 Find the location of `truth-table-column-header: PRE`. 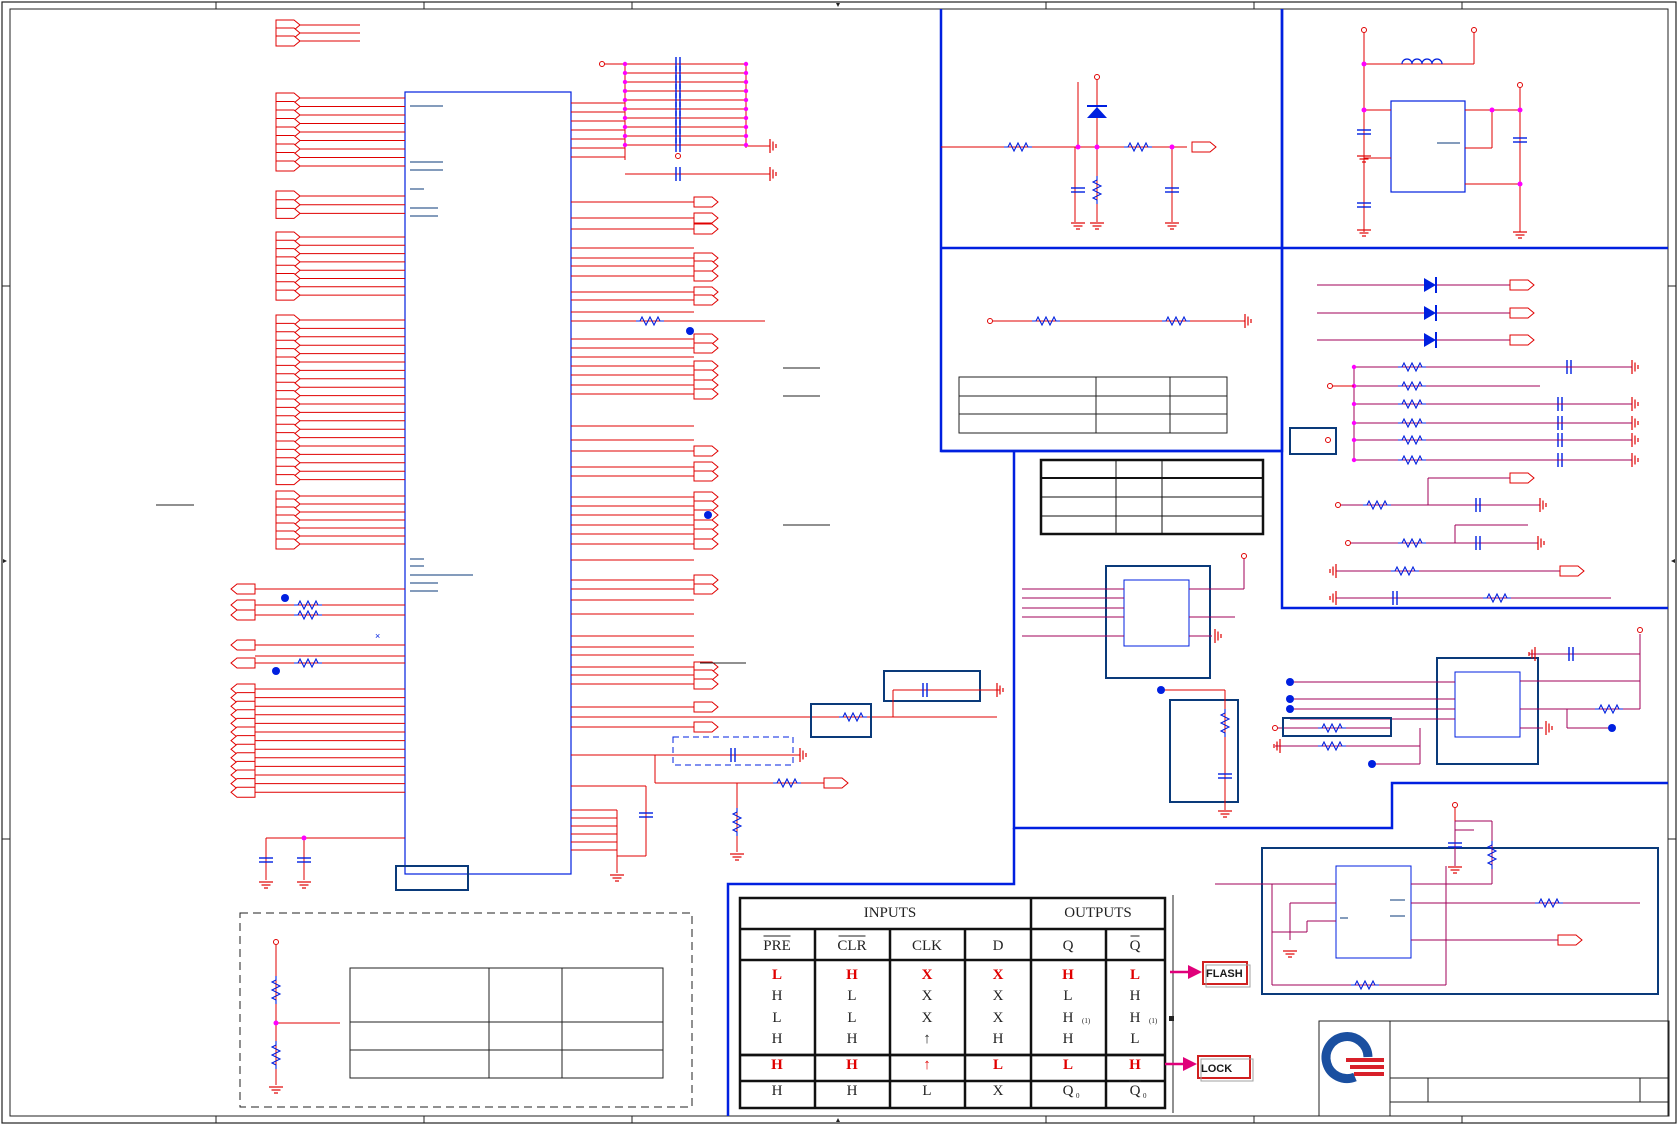

truth-table-column-header: PRE is located at coordinates (777, 946).